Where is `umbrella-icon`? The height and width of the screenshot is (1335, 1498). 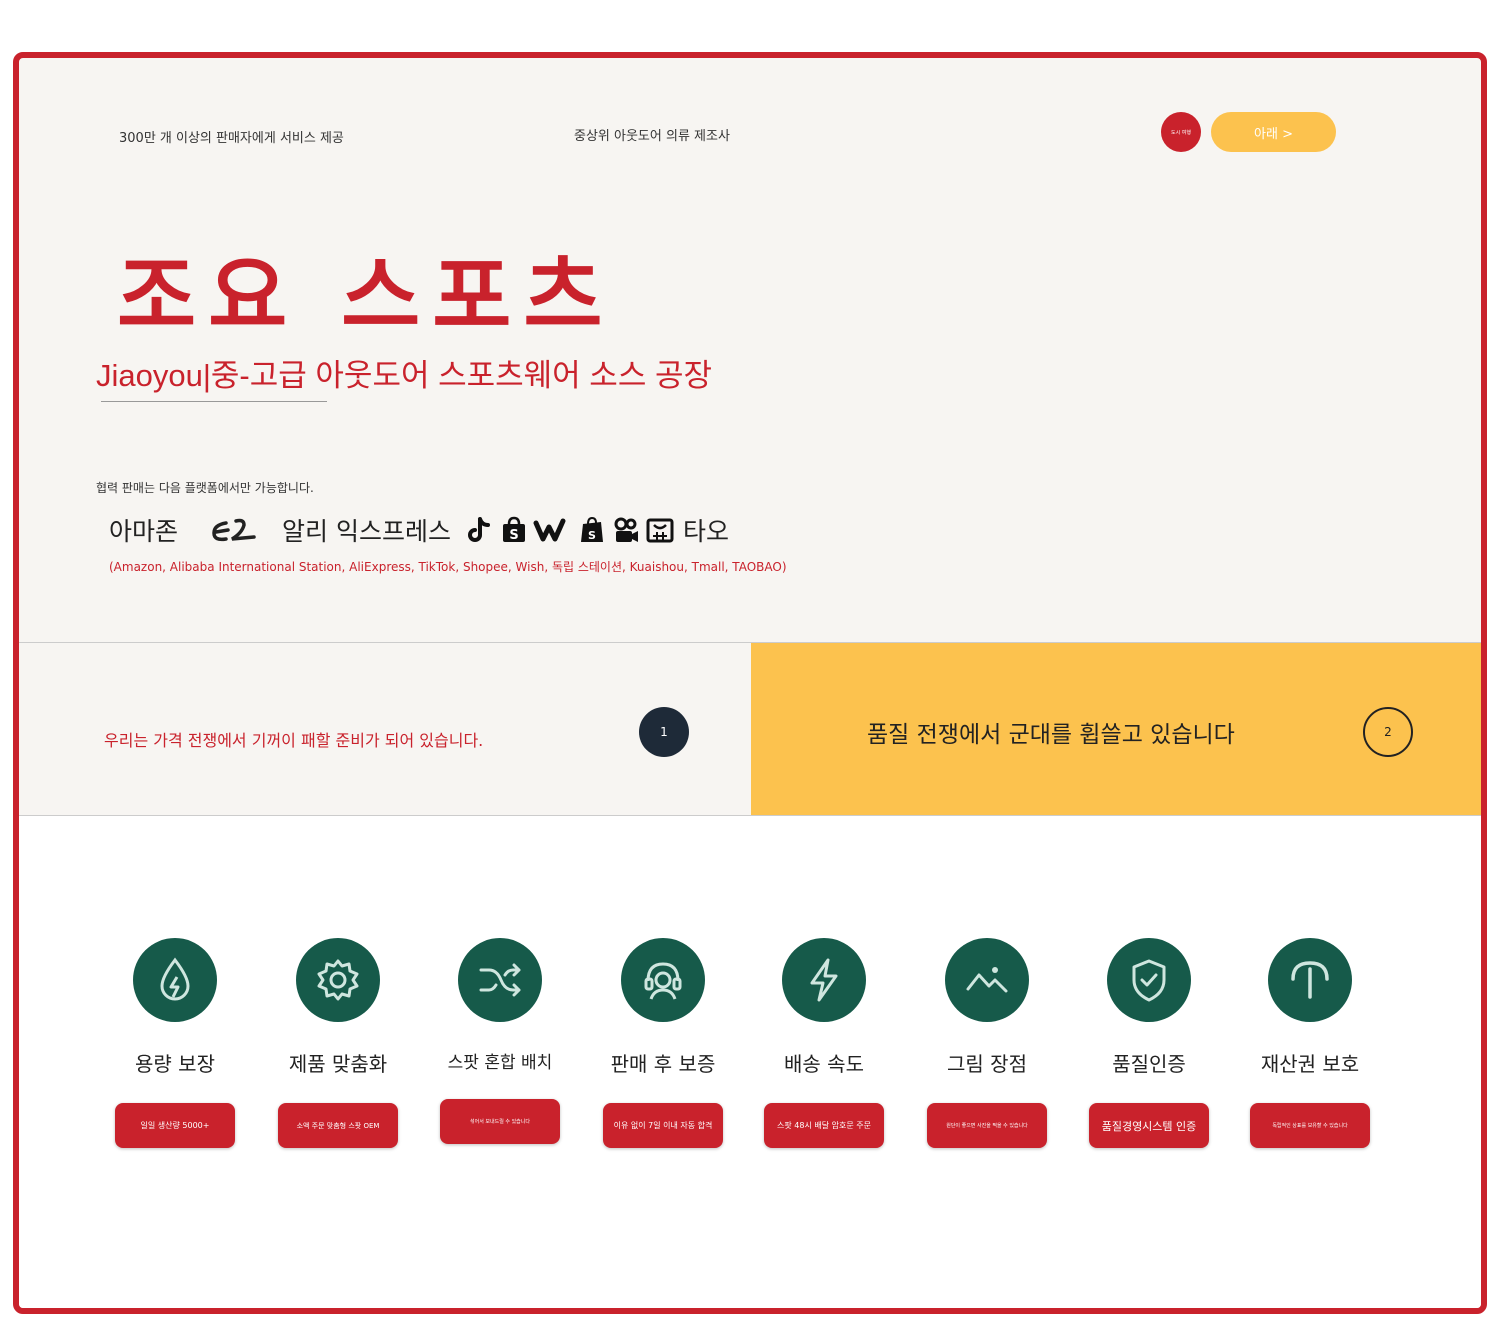 umbrella-icon is located at coordinates (1310, 980).